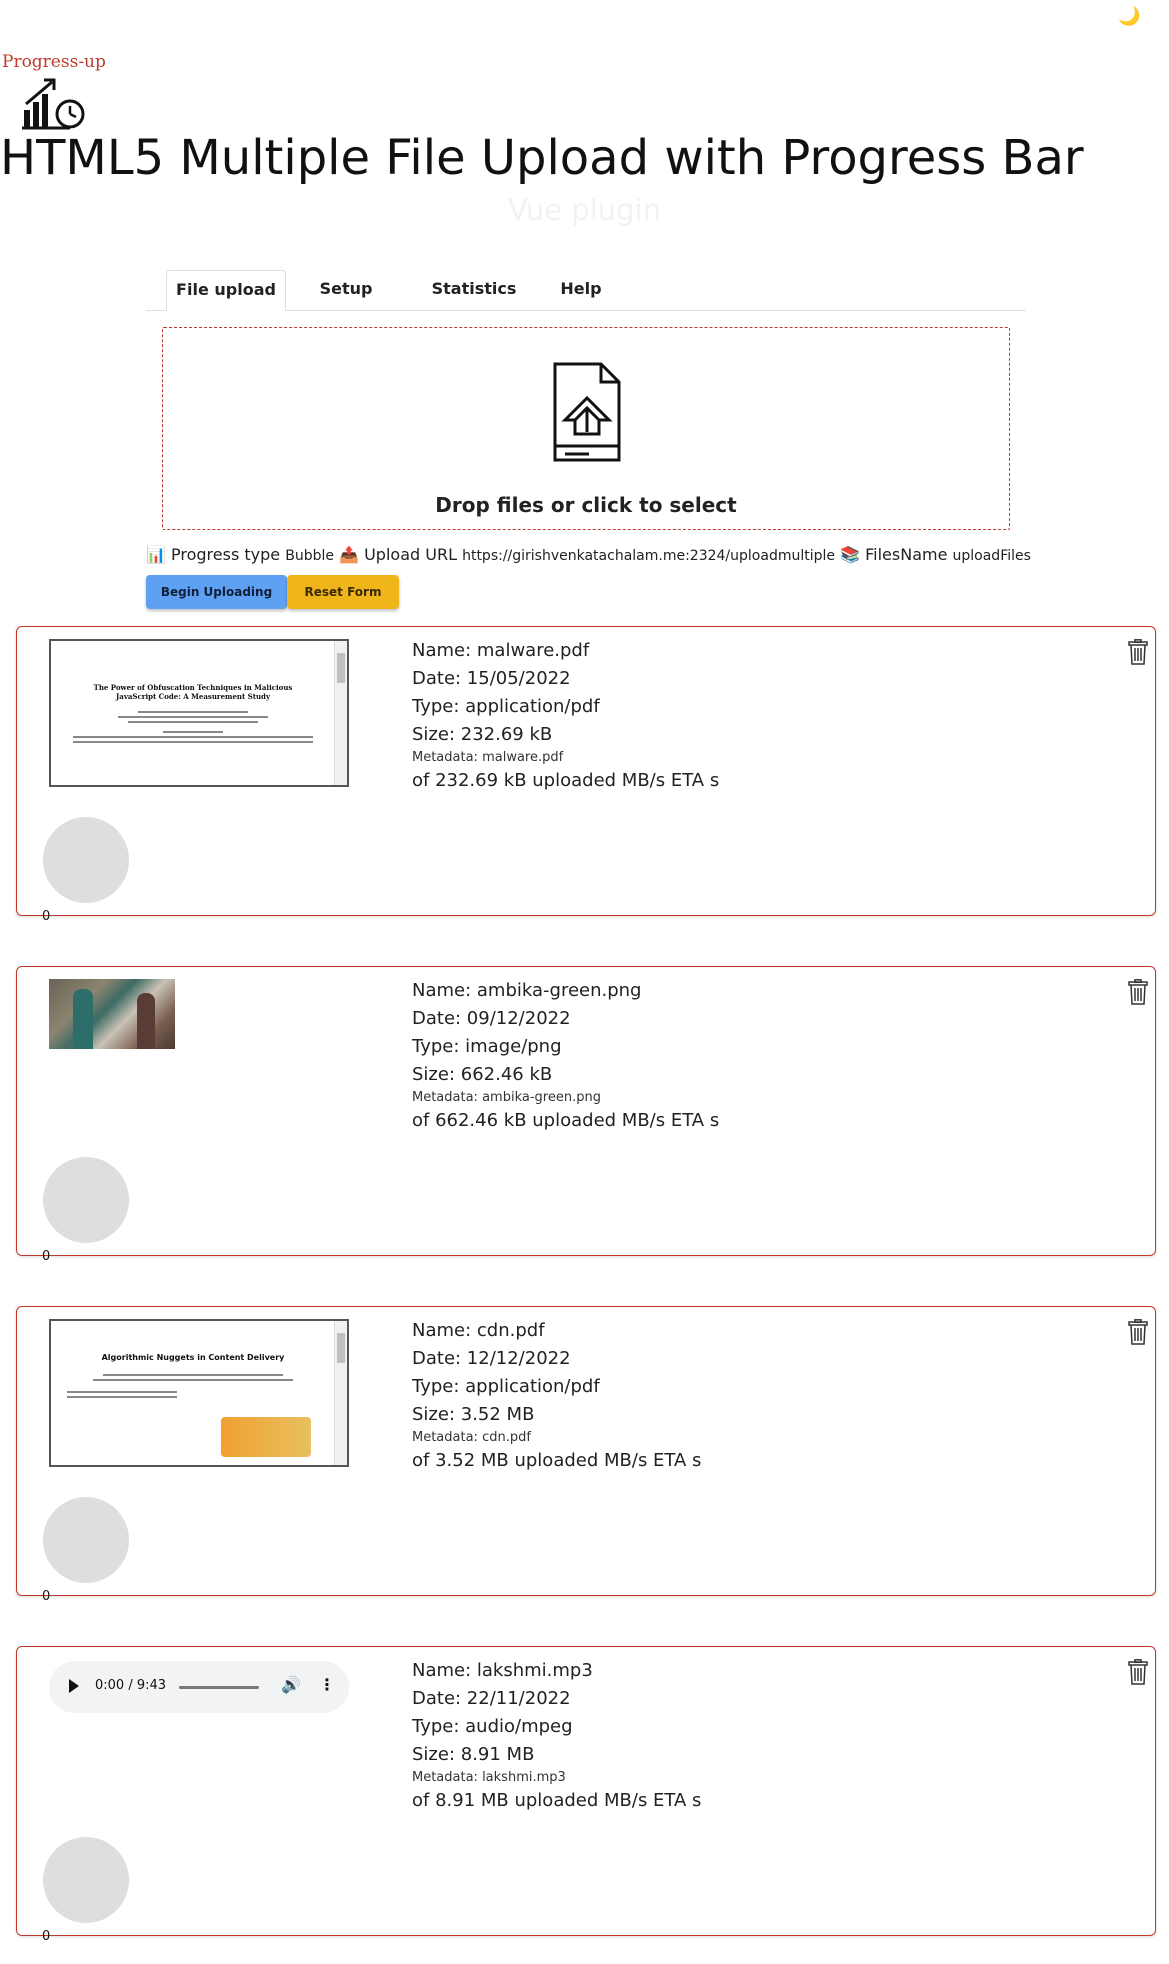 The image size is (1169, 1964). Describe the element at coordinates (488, 757) in the screenshot. I see `file-metadata: Metadata: malware.pdf` at that location.